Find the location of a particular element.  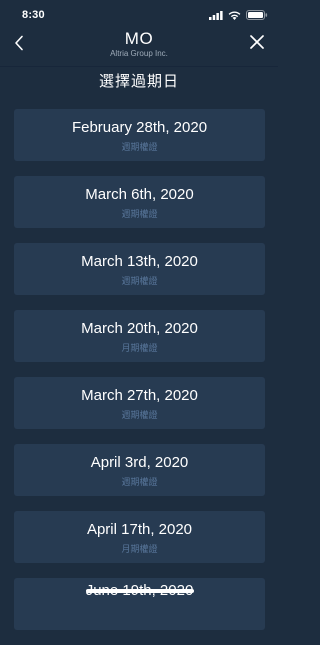

ticker-title: MO is located at coordinates (139, 38).